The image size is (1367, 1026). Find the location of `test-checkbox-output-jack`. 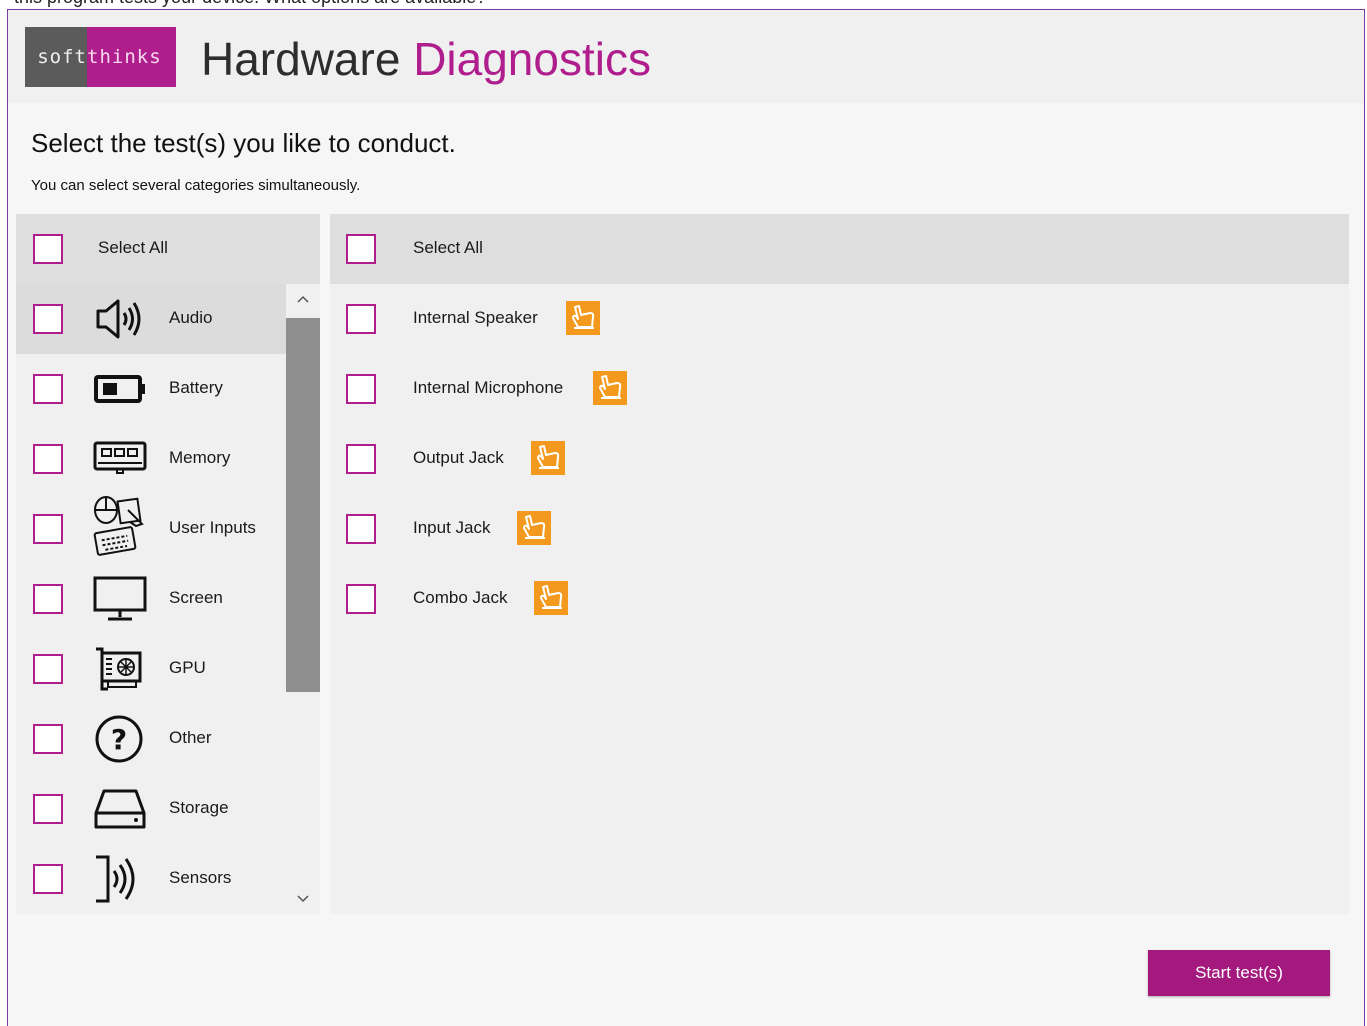

test-checkbox-output-jack is located at coordinates (361, 459).